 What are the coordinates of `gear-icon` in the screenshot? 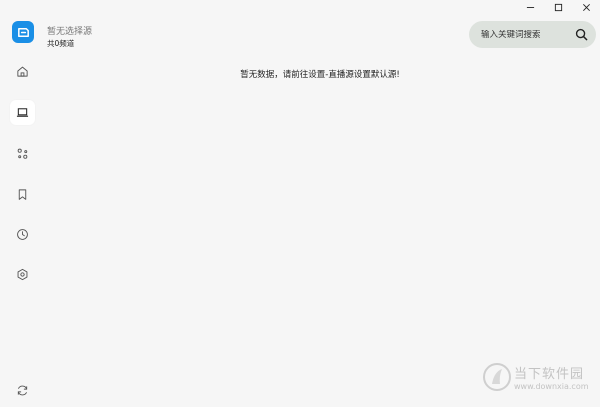 It's located at (22, 274).